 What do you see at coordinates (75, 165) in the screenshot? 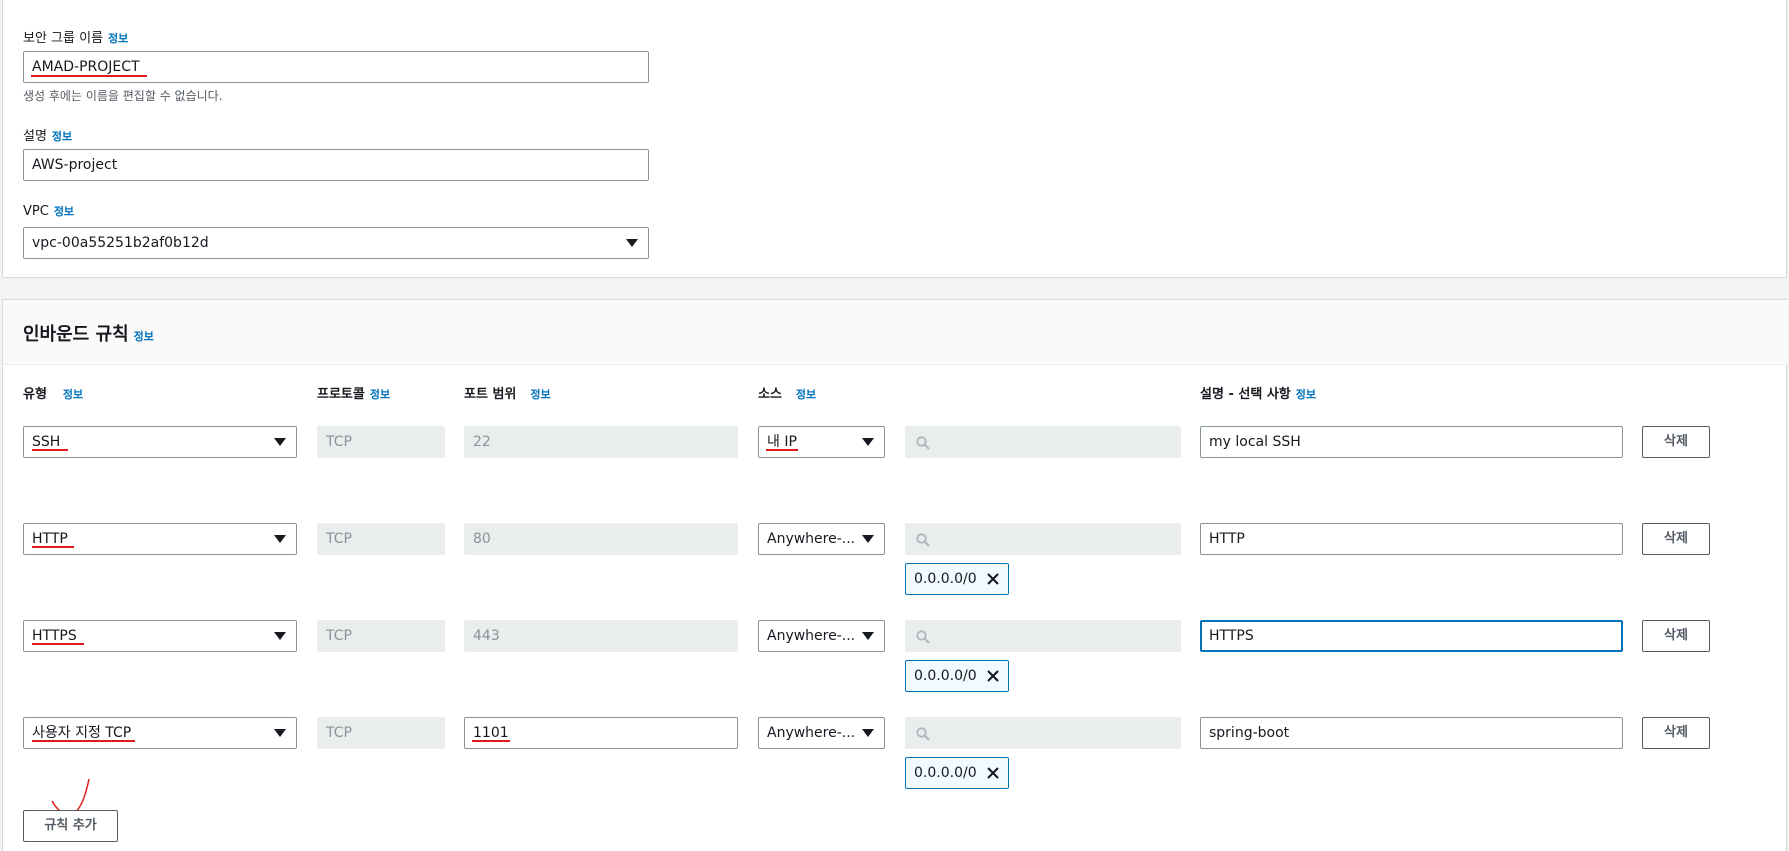
I see `description-value: AWS-project` at bounding box center [75, 165].